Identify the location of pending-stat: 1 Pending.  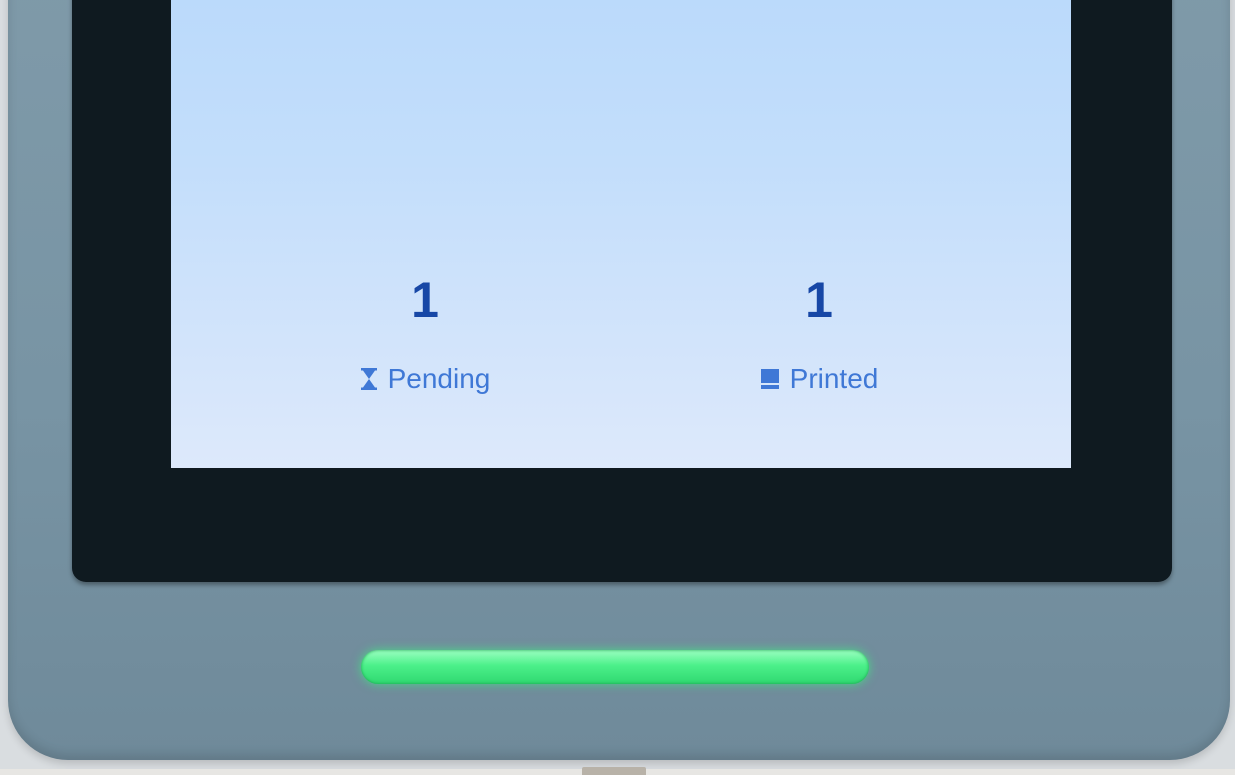
(425, 335).